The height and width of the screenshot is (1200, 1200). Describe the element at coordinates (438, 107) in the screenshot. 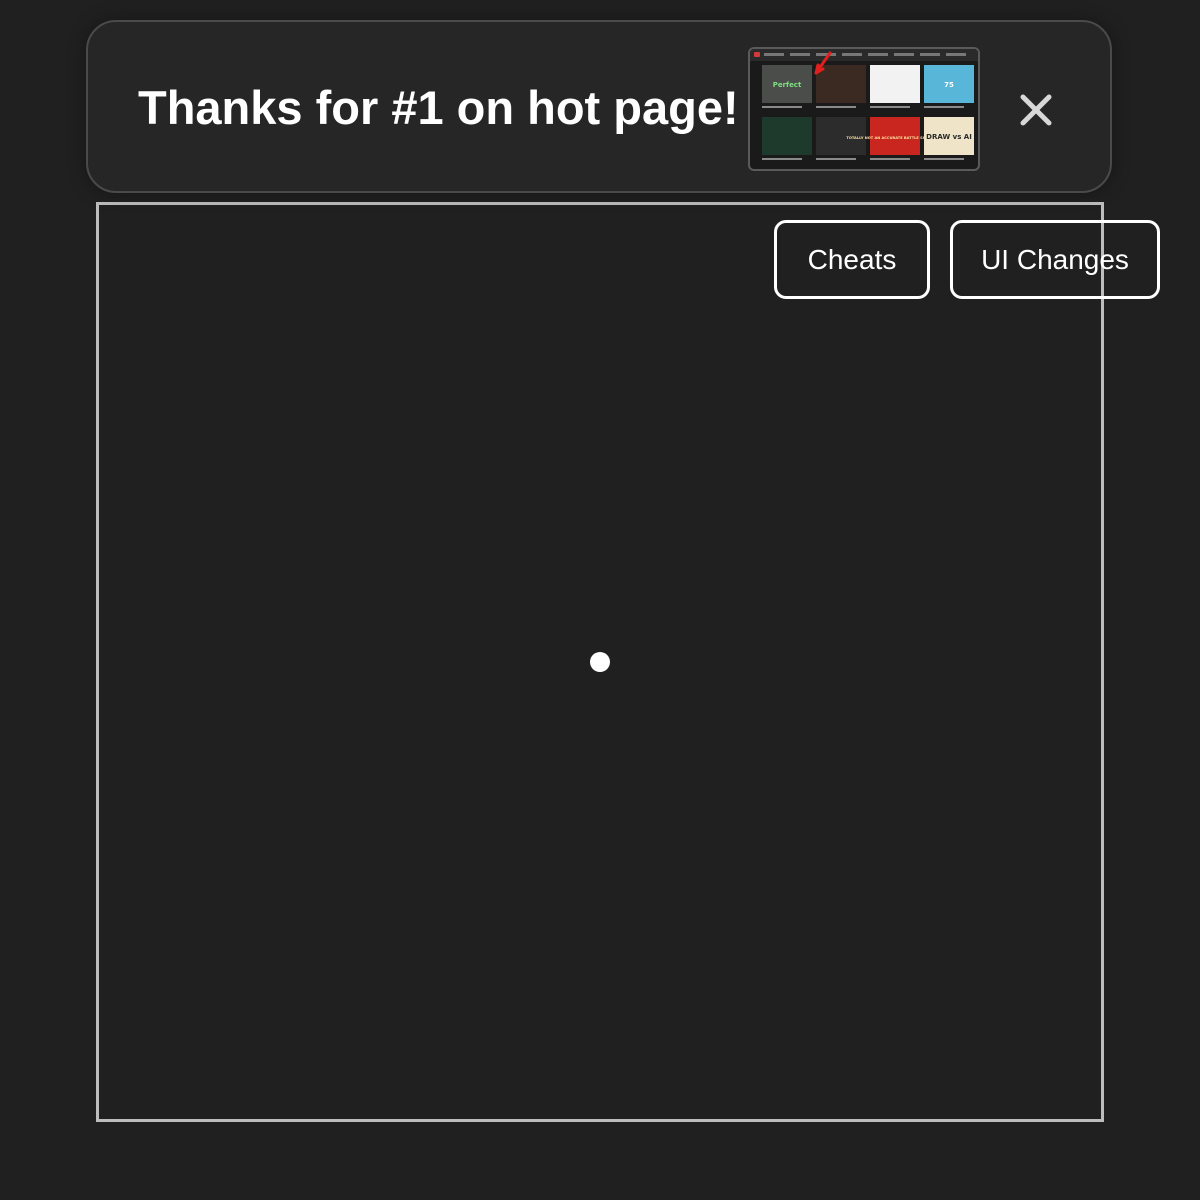

I see `banner-message: Thanks for #1 on hot page!` at that location.